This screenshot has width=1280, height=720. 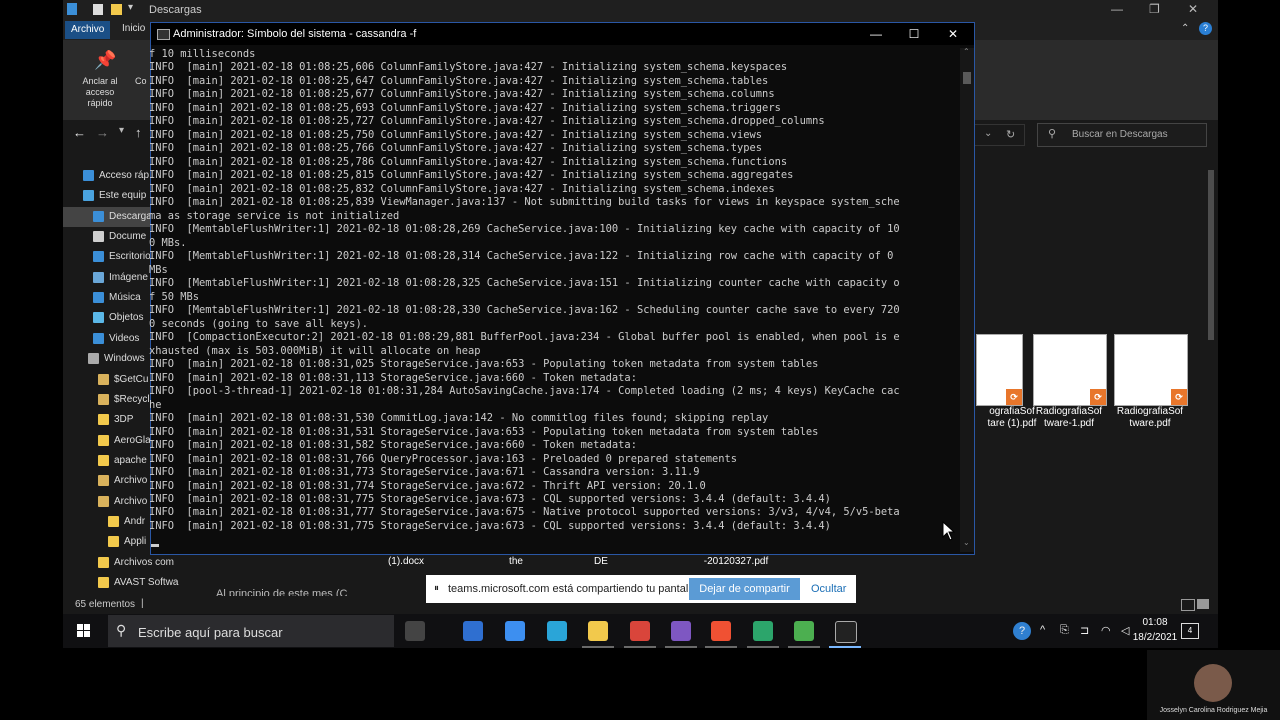 What do you see at coordinates (914, 34) in the screenshot?
I see `cmd-maximize-button: ☐` at bounding box center [914, 34].